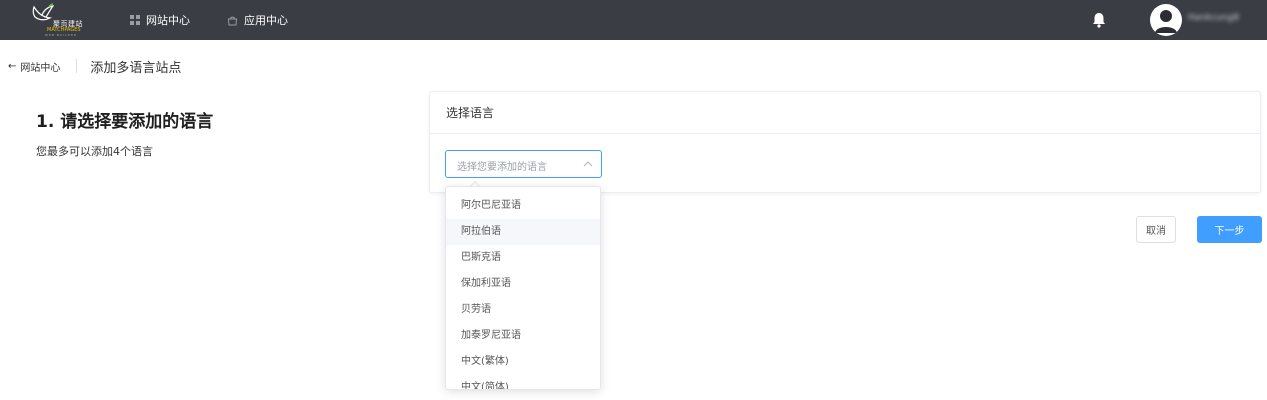  Describe the element at coordinates (40, 68) in the screenshot. I see `back-link-label: 网站中心` at that location.